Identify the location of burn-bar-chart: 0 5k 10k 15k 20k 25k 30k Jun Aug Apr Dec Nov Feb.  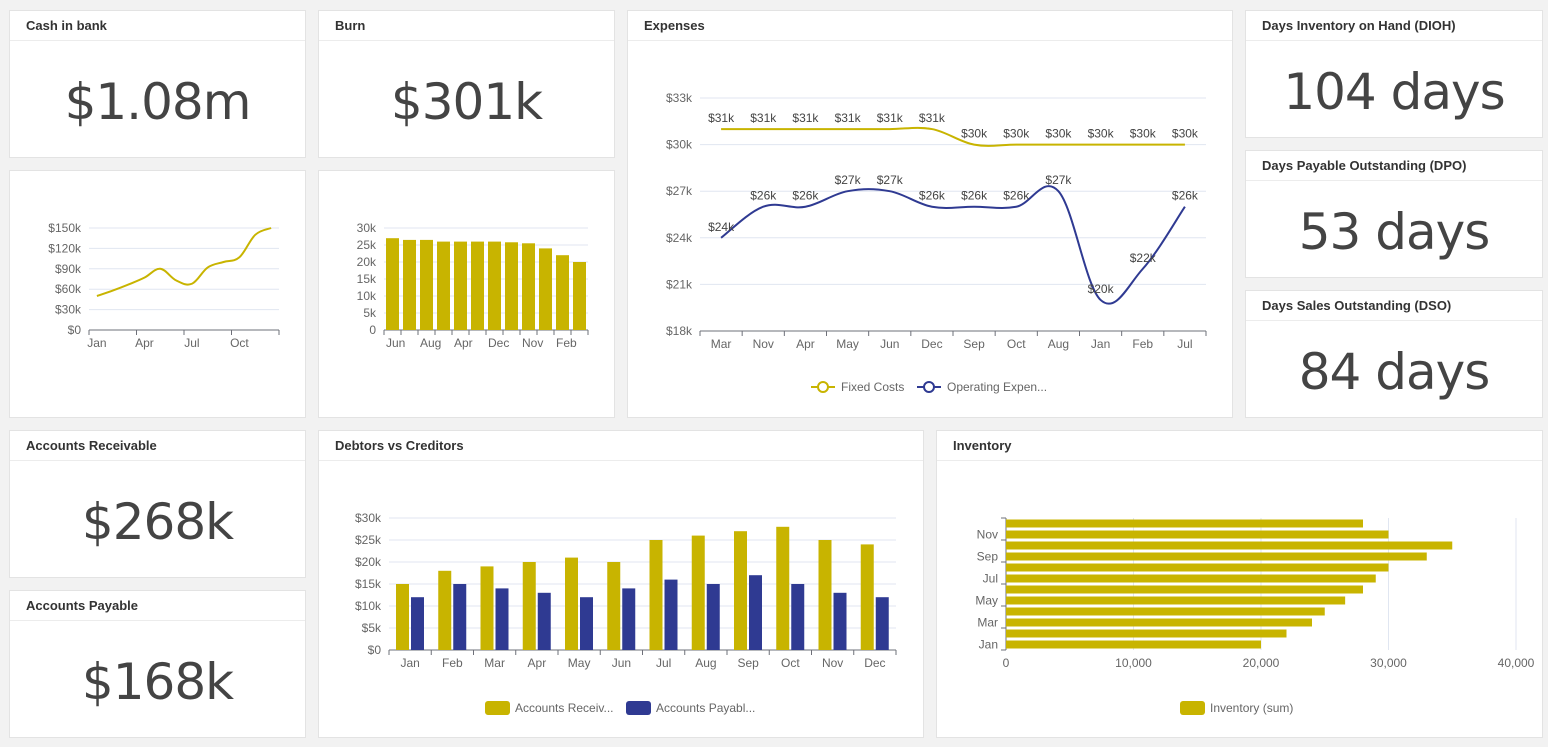
(473, 285).